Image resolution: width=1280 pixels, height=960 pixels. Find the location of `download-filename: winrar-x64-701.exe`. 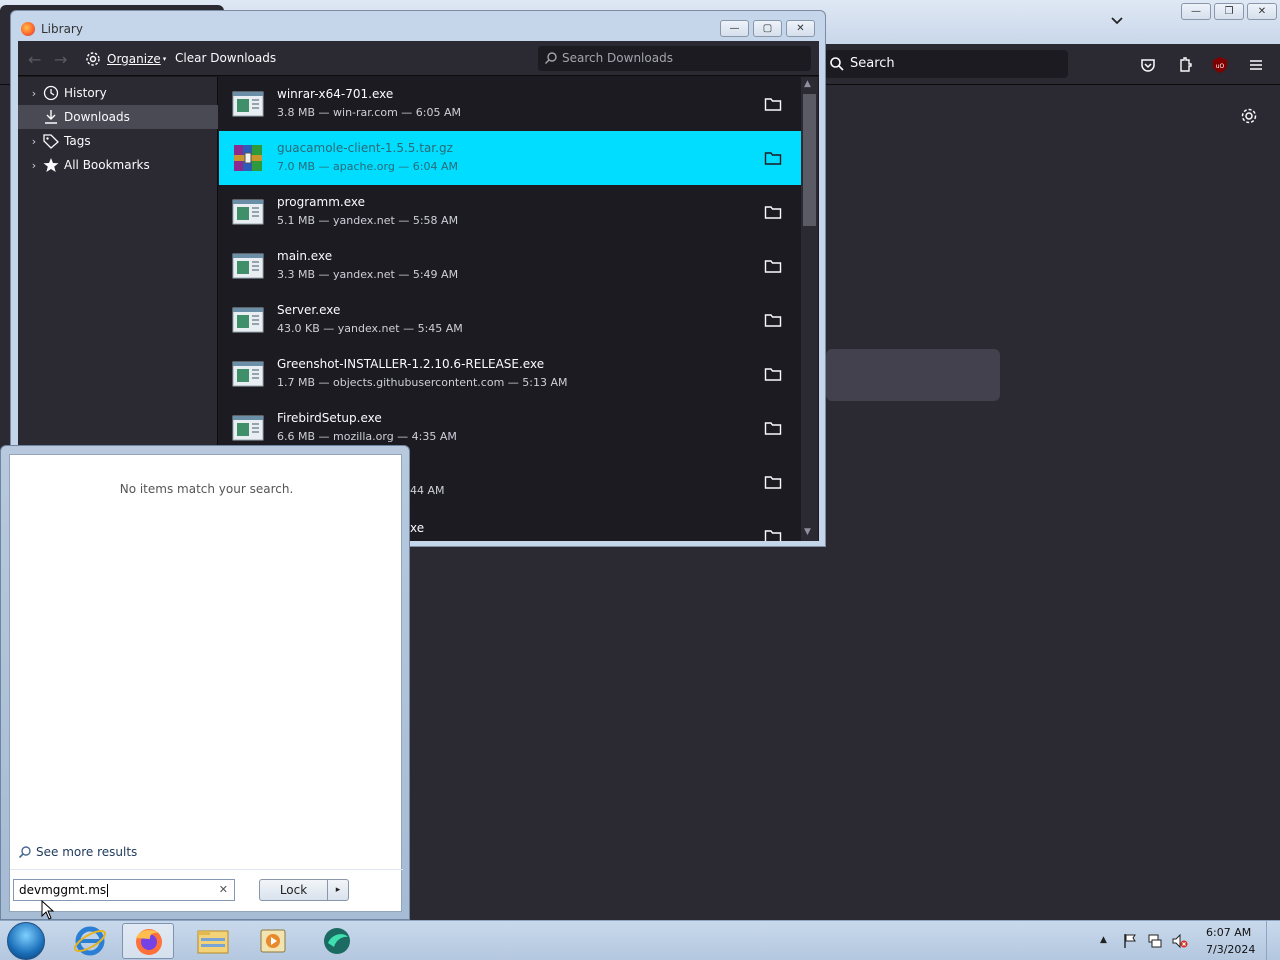

download-filename: winrar-x64-701.exe is located at coordinates (335, 94).